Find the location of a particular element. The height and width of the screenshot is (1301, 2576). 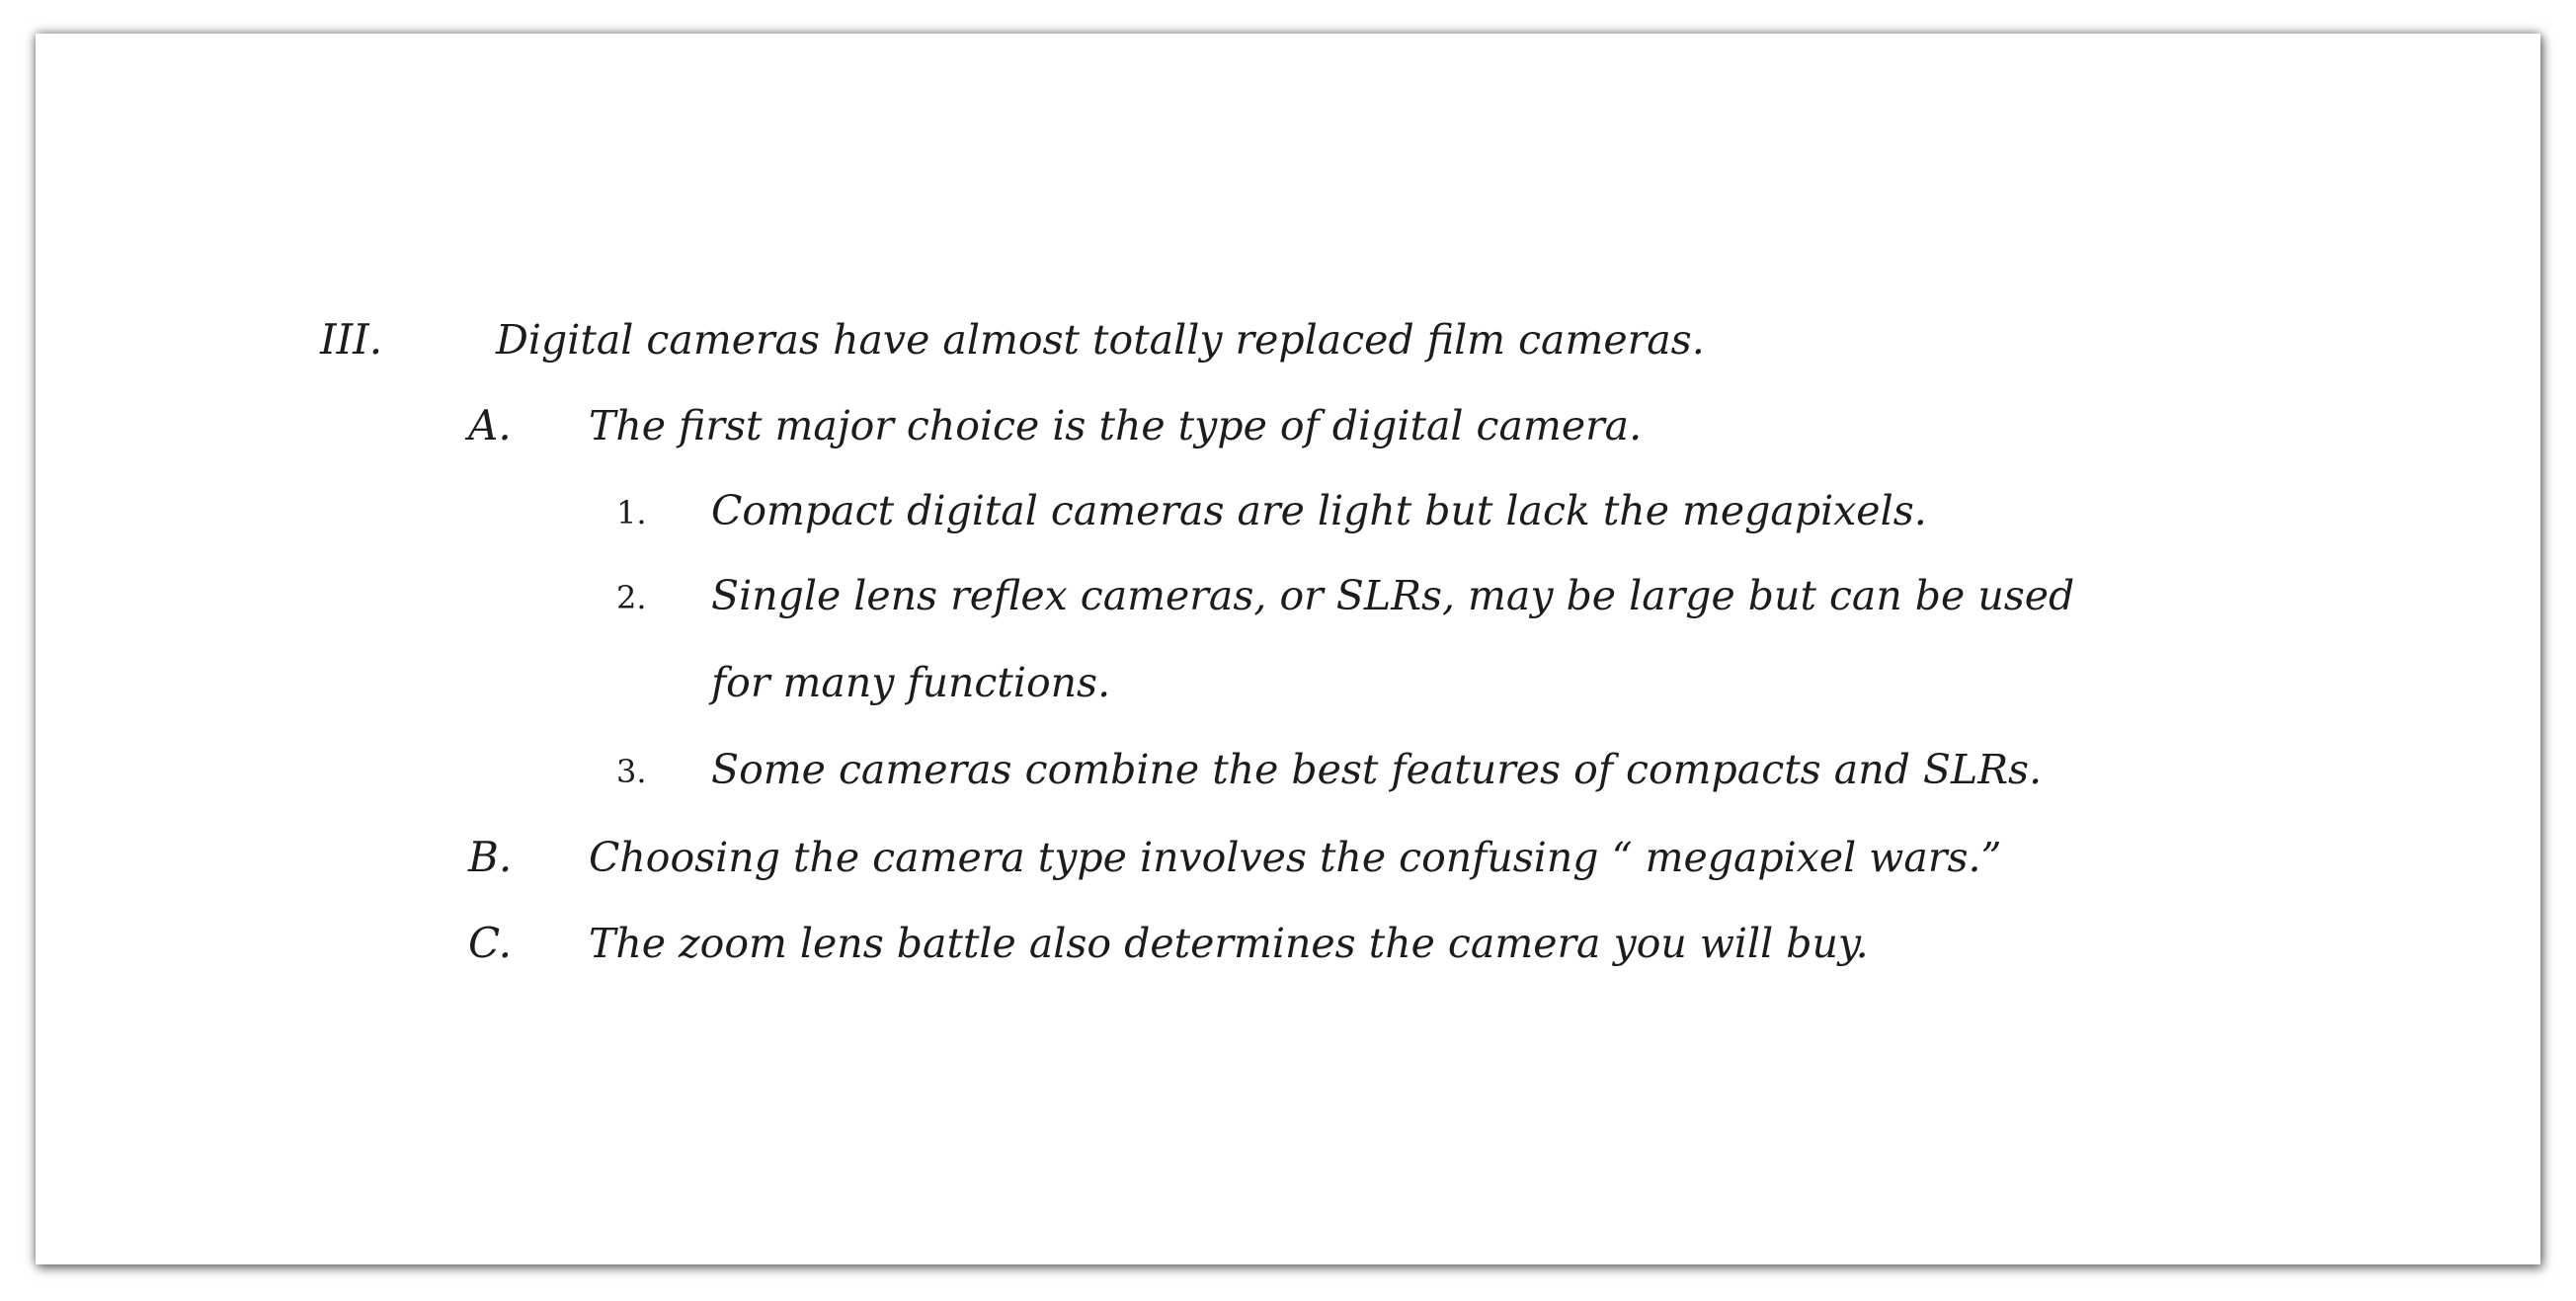

outline-marker-3: 3. is located at coordinates (631, 771).